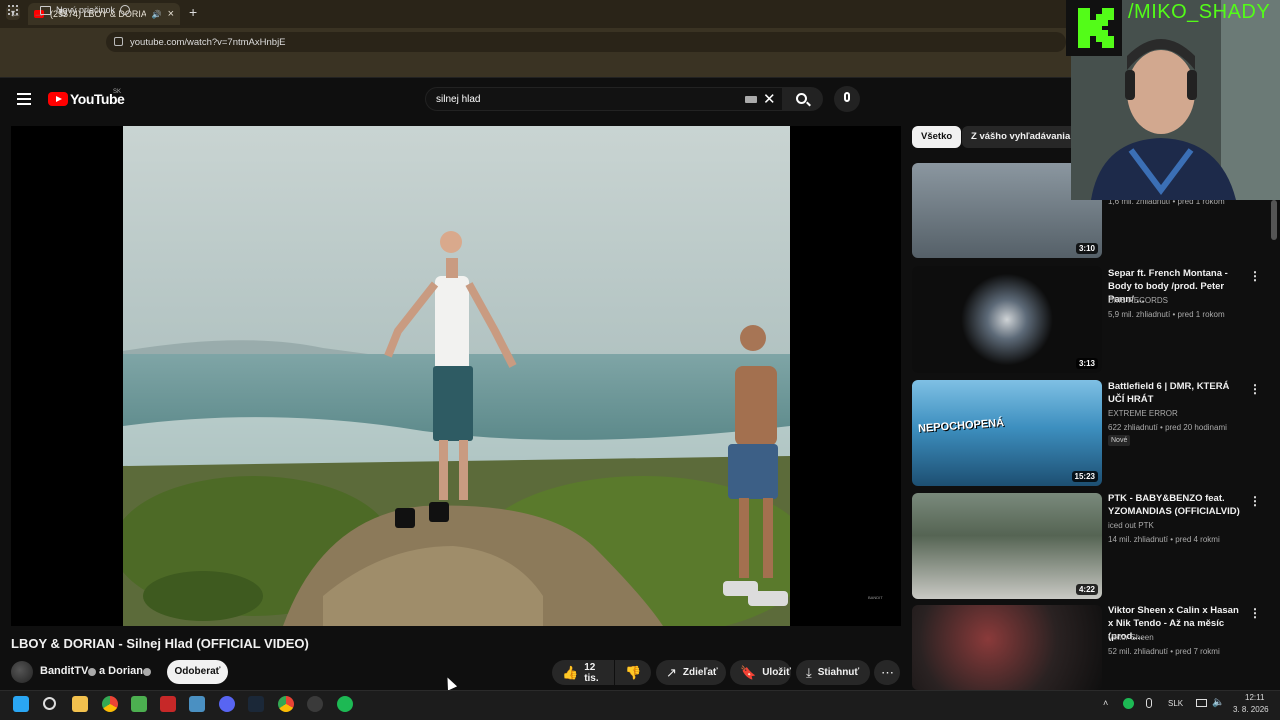 The height and width of the screenshot is (720, 1280). I want to click on apps-grid-icon, so click(13, 10).